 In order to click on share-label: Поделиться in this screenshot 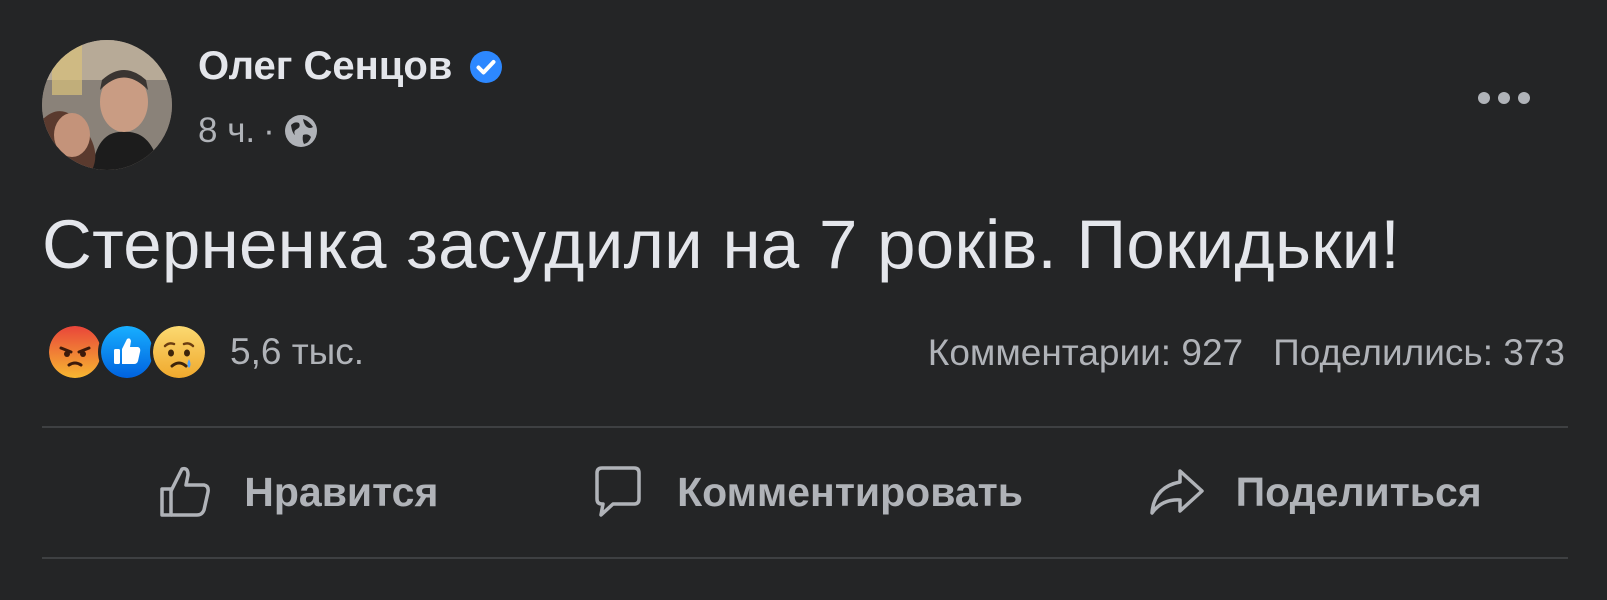, I will do `click(1358, 491)`.